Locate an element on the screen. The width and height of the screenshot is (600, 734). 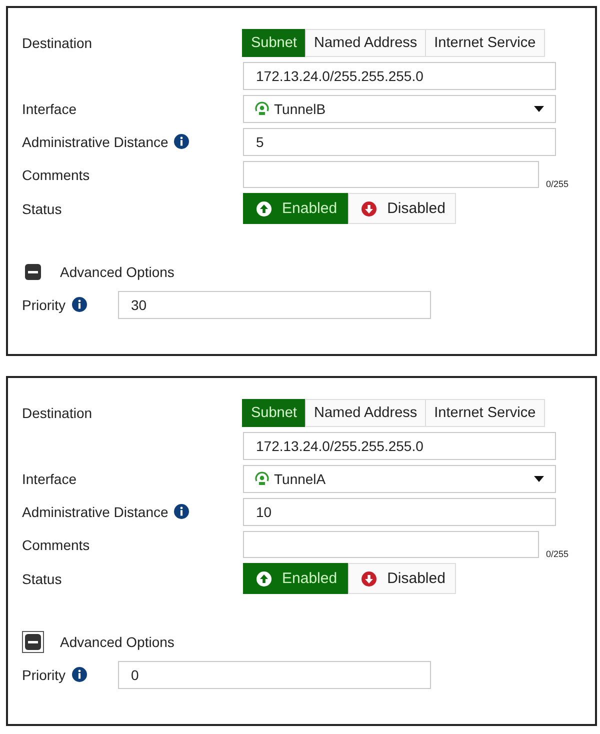
priority-field: 30 is located at coordinates (274, 304).